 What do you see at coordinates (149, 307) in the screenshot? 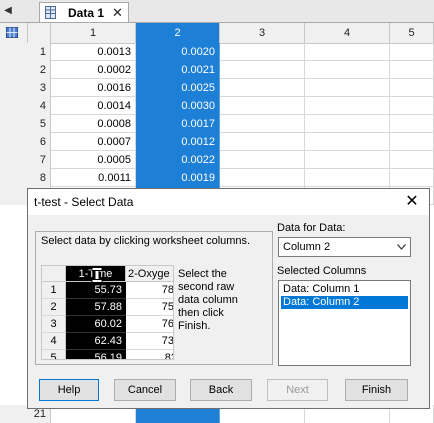
I see `preview-cell-2: 75.` at bounding box center [149, 307].